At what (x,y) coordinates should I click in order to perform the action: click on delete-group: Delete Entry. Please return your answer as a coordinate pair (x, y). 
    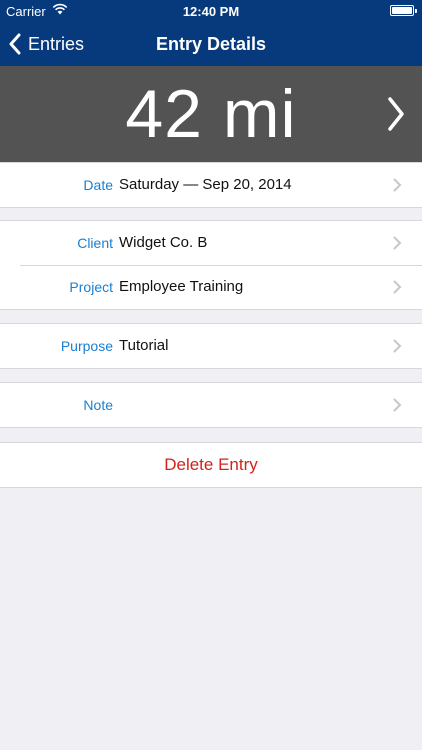
    Looking at the image, I should click on (211, 465).